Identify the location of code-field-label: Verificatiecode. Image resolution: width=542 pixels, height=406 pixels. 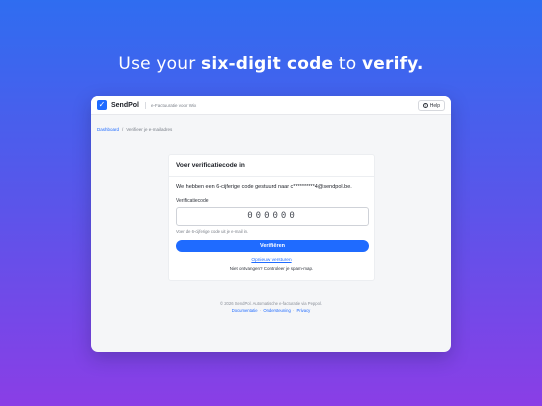
(192, 201).